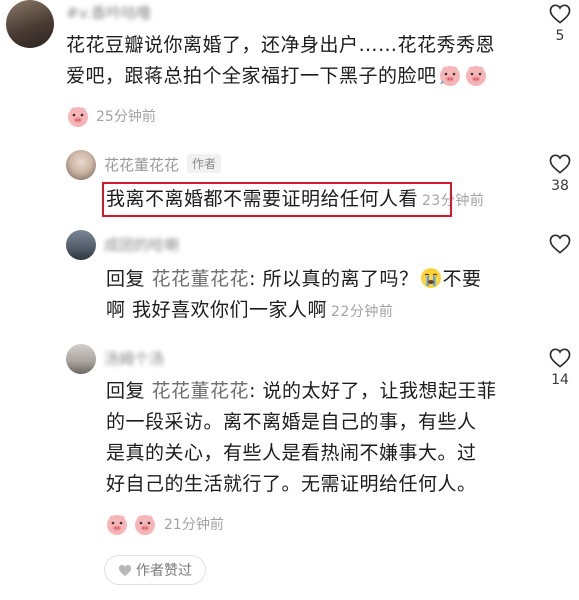 Image resolution: width=579 pixels, height=600 pixels. Describe the element at coordinates (141, 244) in the screenshot. I see `username: 成团的哈喇` at that location.